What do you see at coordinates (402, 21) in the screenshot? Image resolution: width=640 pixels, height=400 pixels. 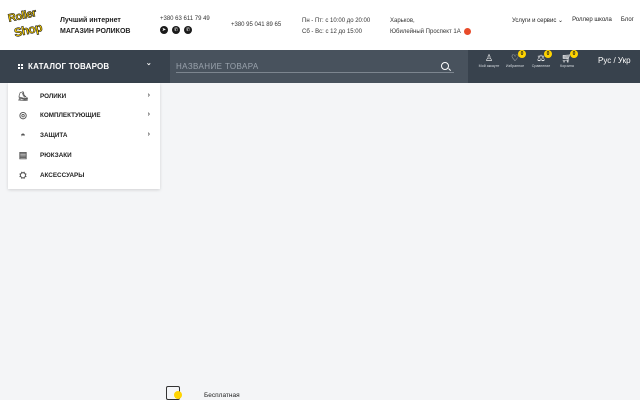 I see `address-city: Харьков,` at bounding box center [402, 21].